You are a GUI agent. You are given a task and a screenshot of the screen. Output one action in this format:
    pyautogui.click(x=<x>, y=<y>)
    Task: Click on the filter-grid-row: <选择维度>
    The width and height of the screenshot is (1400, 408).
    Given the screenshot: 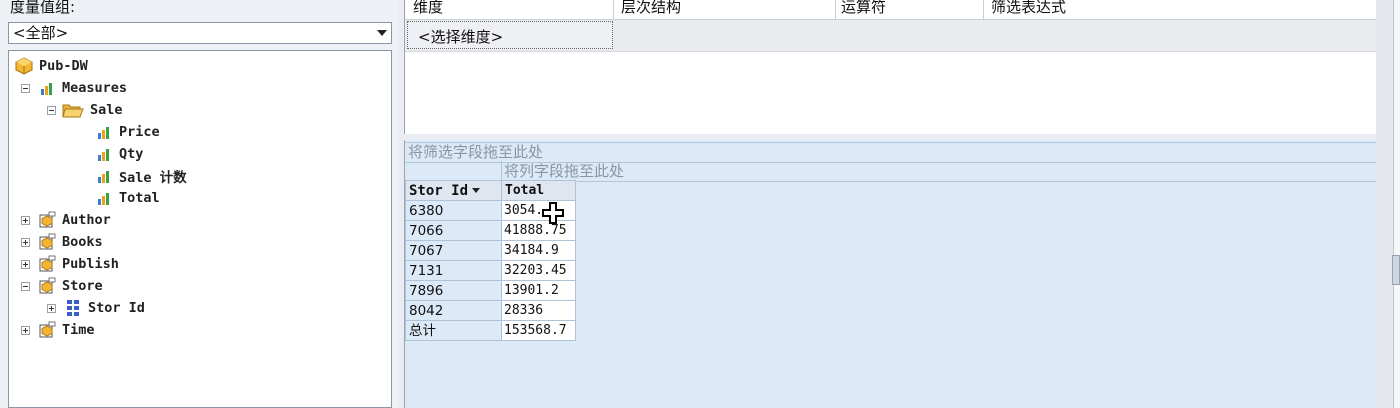 What is the action you would take?
    pyautogui.click(x=891, y=36)
    